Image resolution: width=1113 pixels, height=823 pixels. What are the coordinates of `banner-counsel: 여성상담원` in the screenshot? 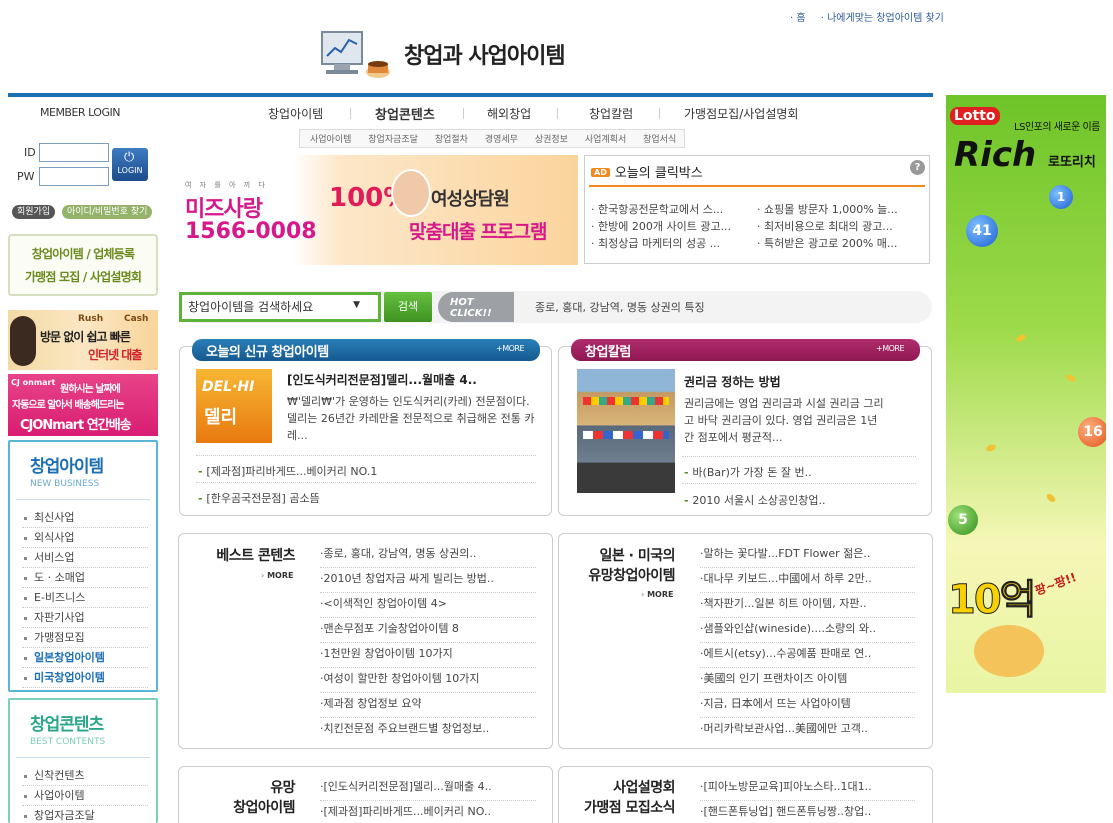 It's located at (470, 199).